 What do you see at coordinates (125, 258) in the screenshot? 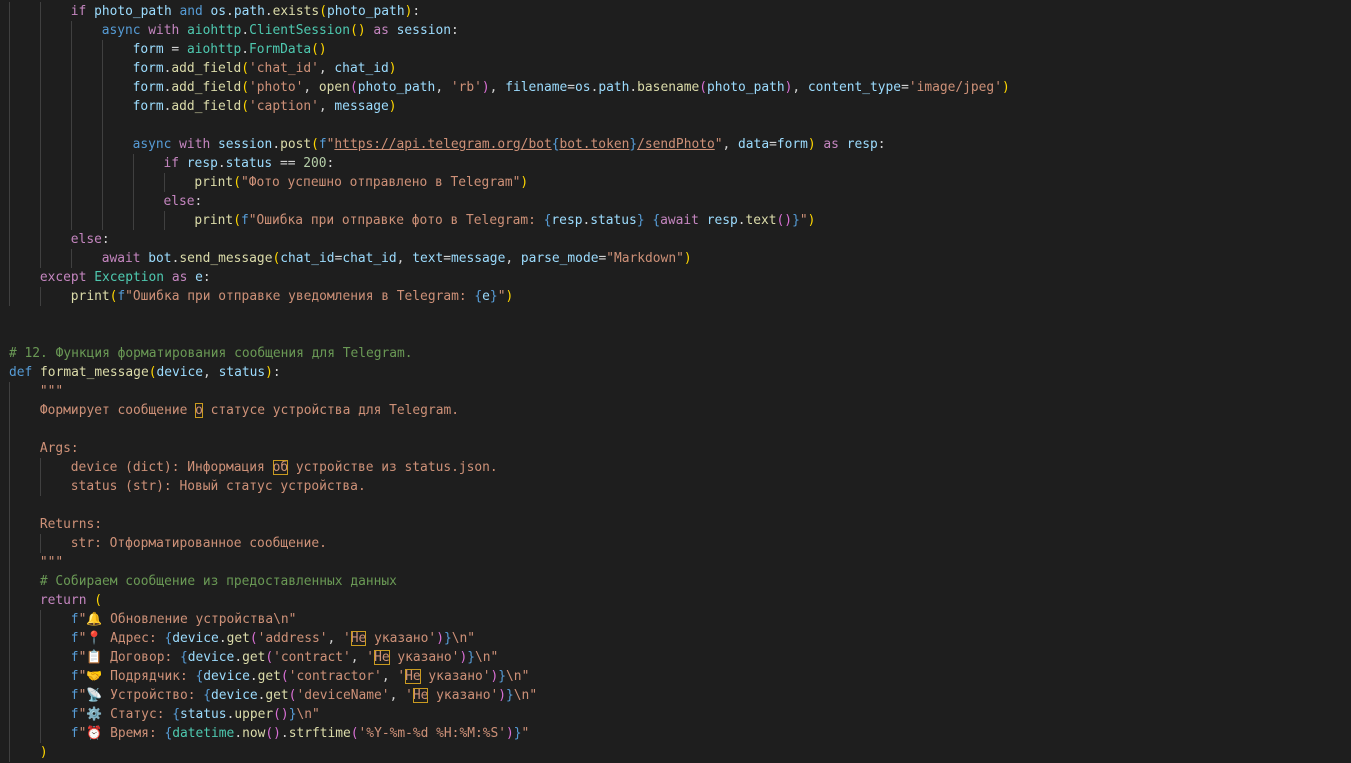
I see `code-token: await` at bounding box center [125, 258].